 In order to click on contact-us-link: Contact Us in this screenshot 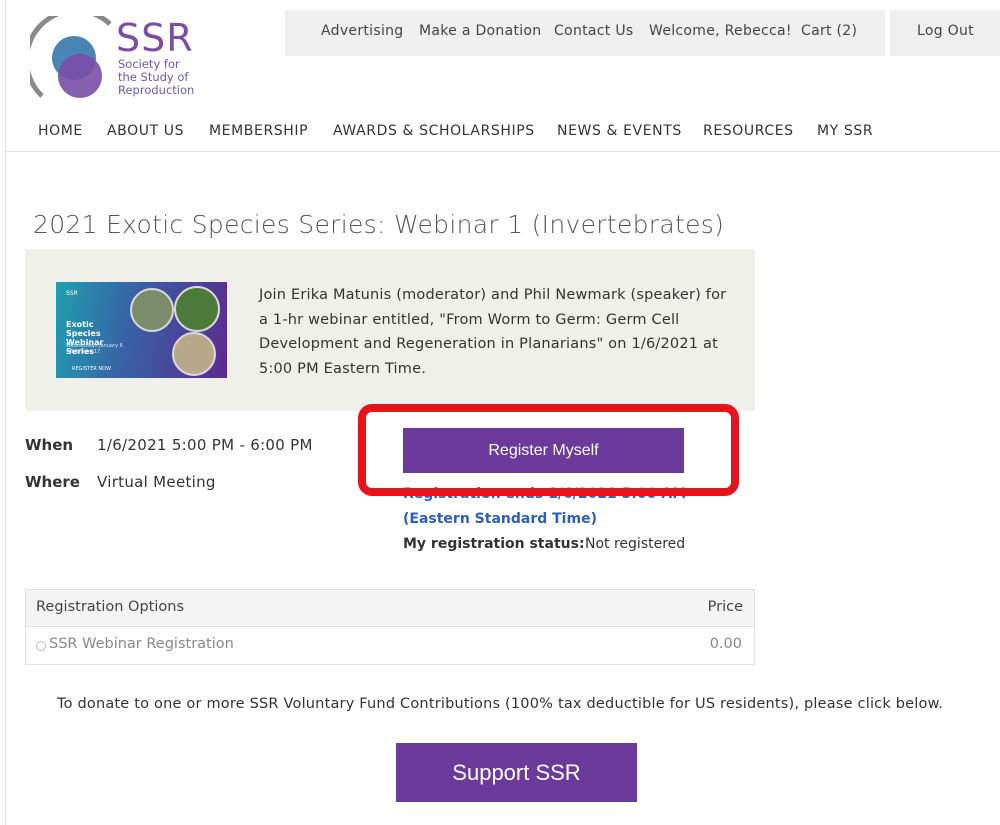, I will do `click(593, 31)`.